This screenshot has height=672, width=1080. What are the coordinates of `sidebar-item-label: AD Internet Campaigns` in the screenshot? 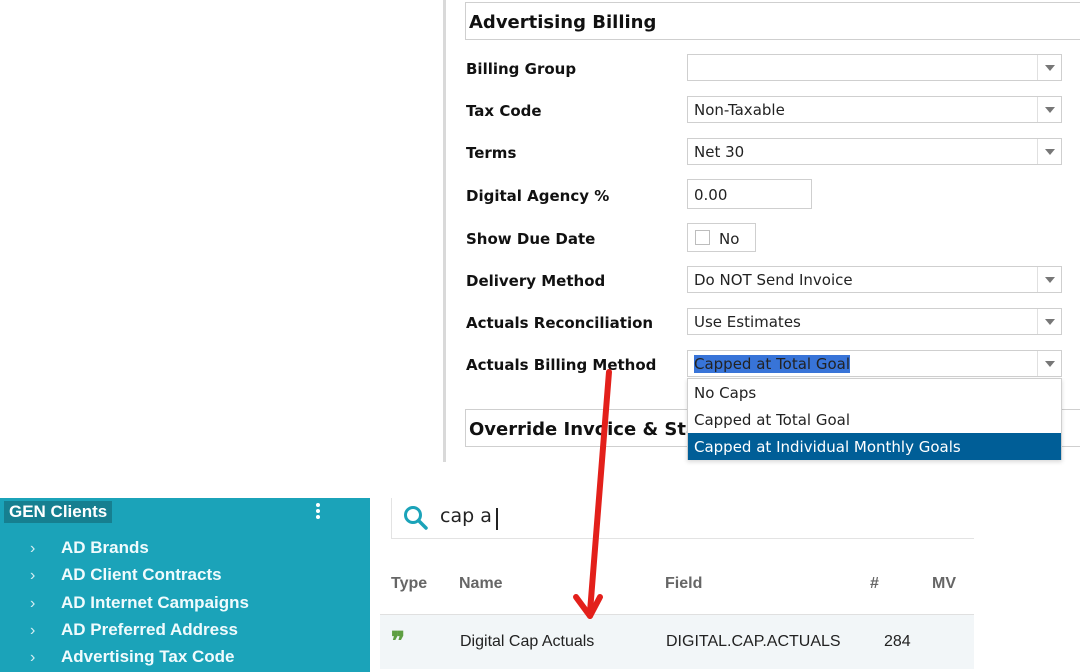 It's located at (155, 602).